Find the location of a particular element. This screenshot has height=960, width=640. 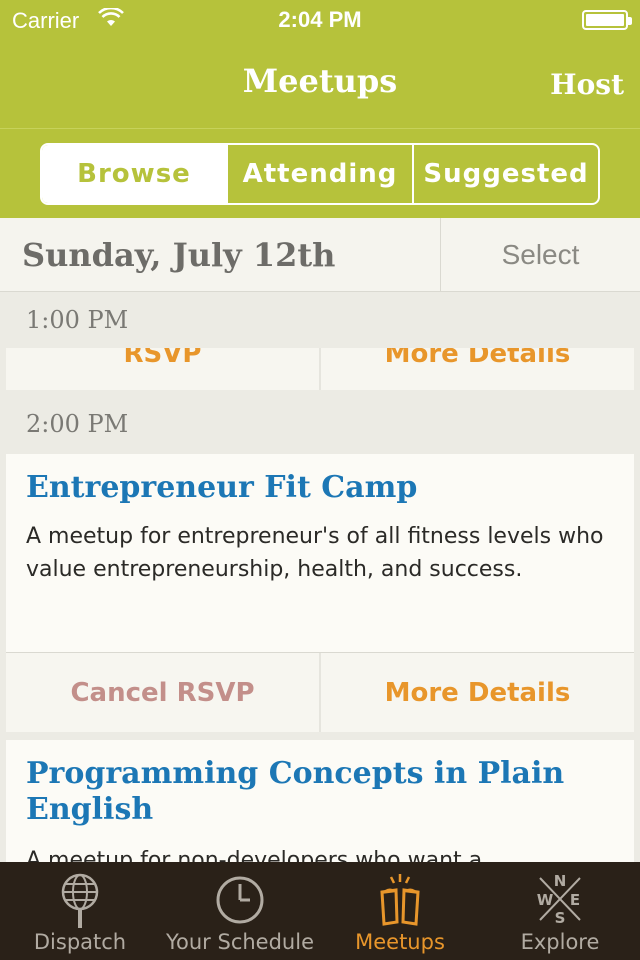

meetup-title: Programming Concepts in Plain English is located at coordinates (320, 792).